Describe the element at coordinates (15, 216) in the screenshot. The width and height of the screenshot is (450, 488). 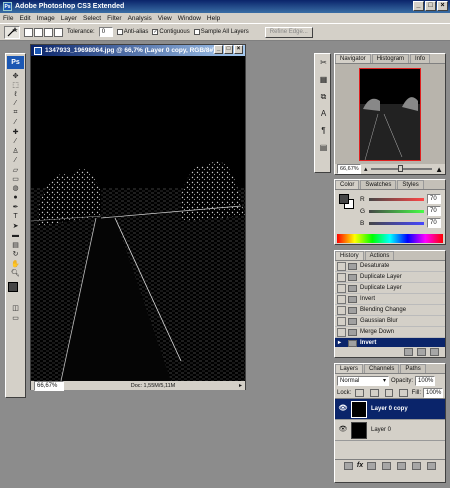
I see `type-tool-icon: T` at that location.